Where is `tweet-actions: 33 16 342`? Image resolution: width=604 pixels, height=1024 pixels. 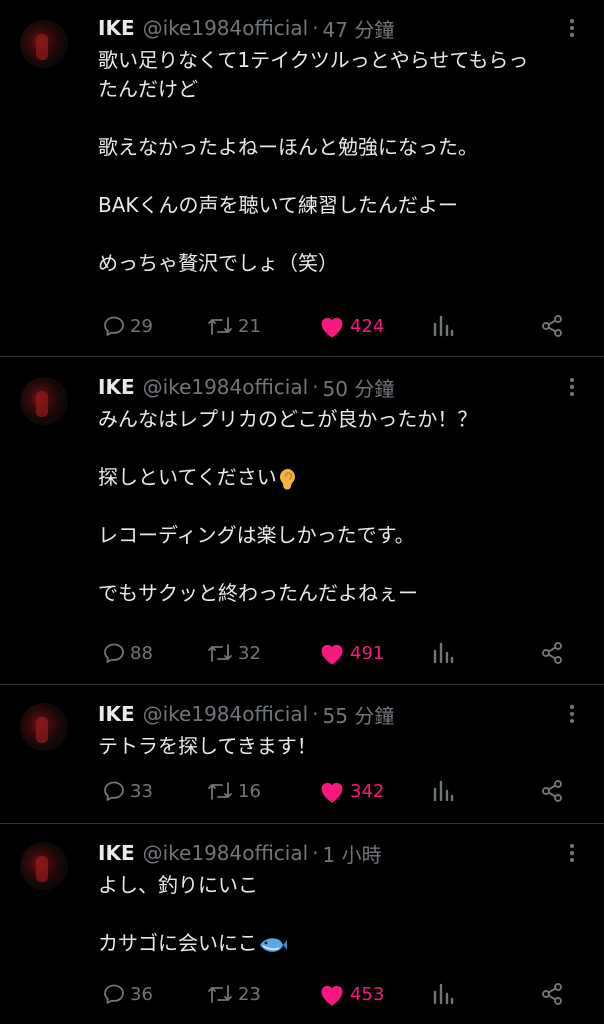
tweet-actions: 33 16 342 is located at coordinates (302, 791).